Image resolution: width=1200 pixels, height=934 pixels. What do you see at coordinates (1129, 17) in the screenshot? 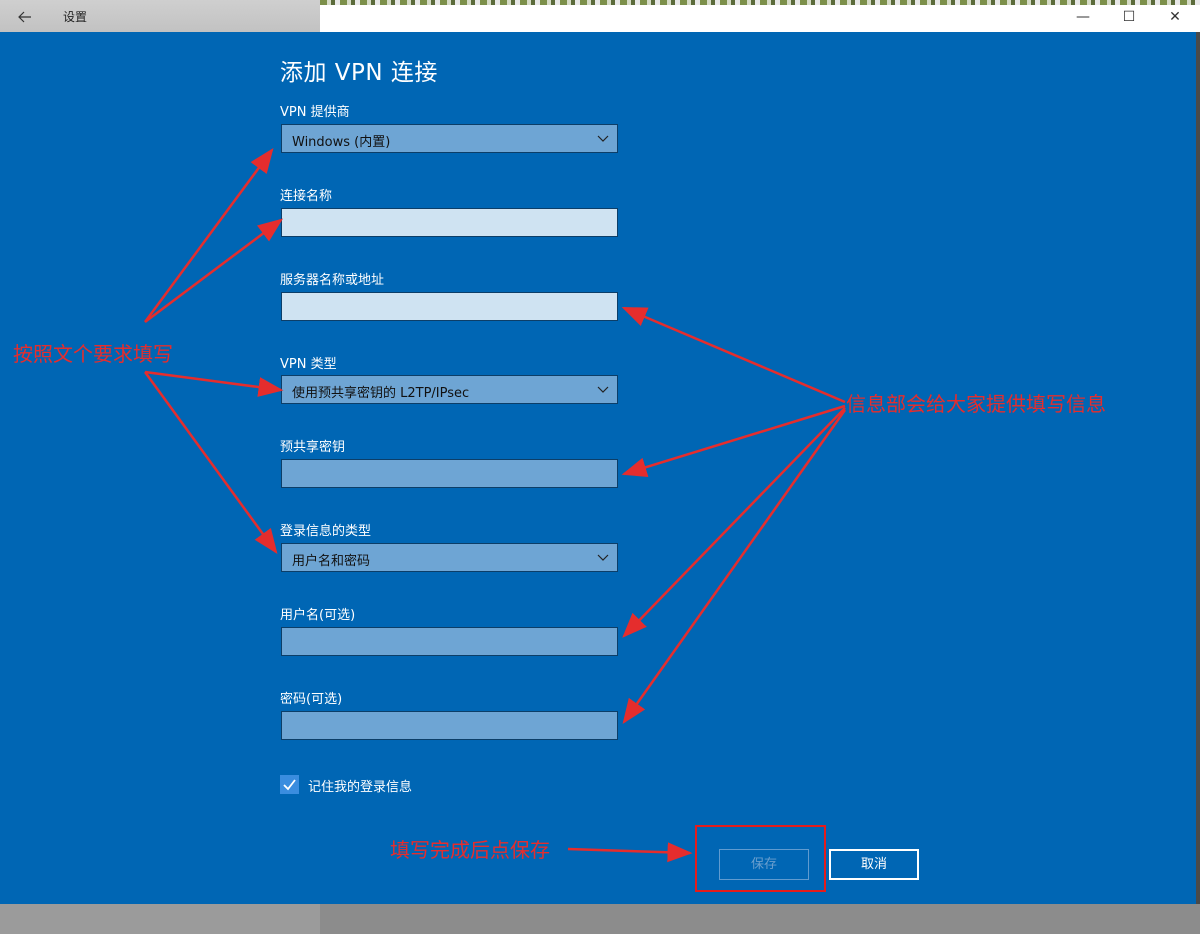
I see `maximize-button: ☐` at bounding box center [1129, 17].